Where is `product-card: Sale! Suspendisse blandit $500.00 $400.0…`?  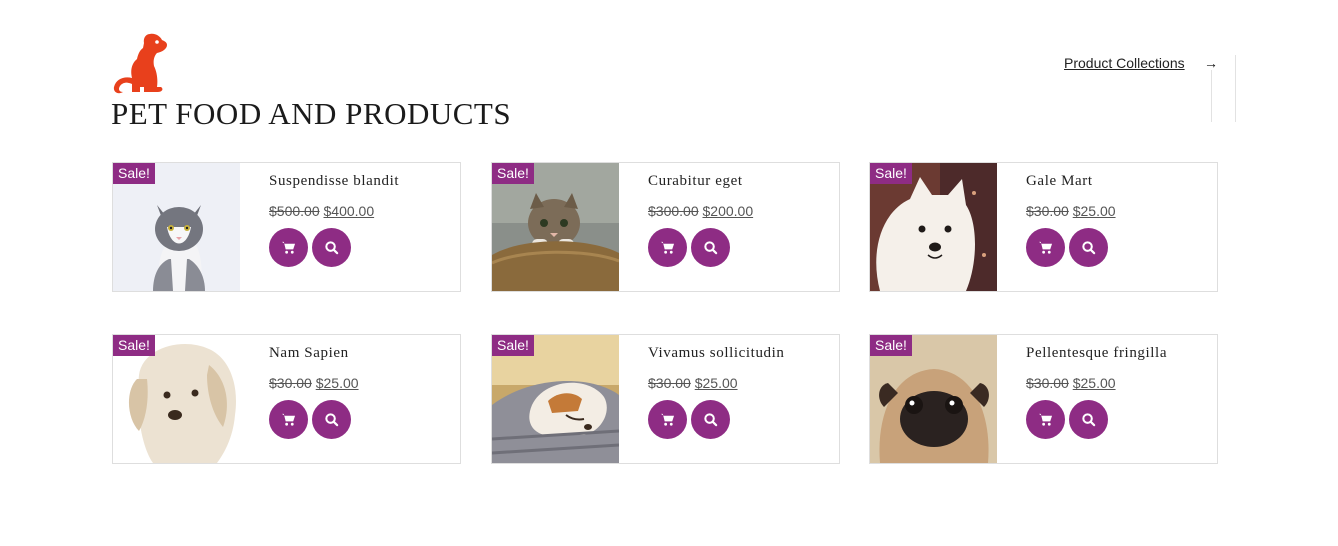 product-card: Sale! Suspendisse blandit $500.00 $400.0… is located at coordinates (286, 227).